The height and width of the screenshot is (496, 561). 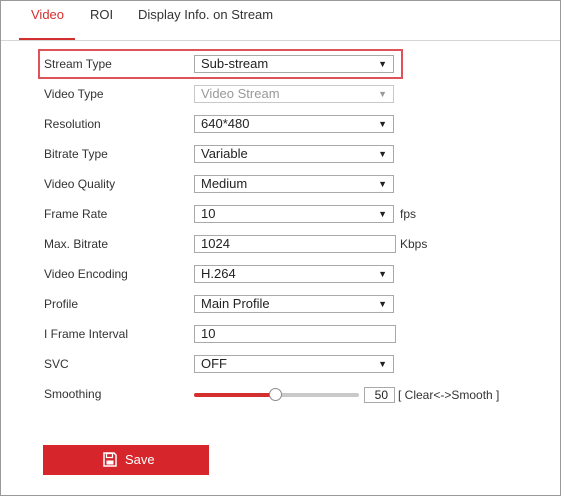 I want to click on video-encoding-value: H.264, so click(x=218, y=273).